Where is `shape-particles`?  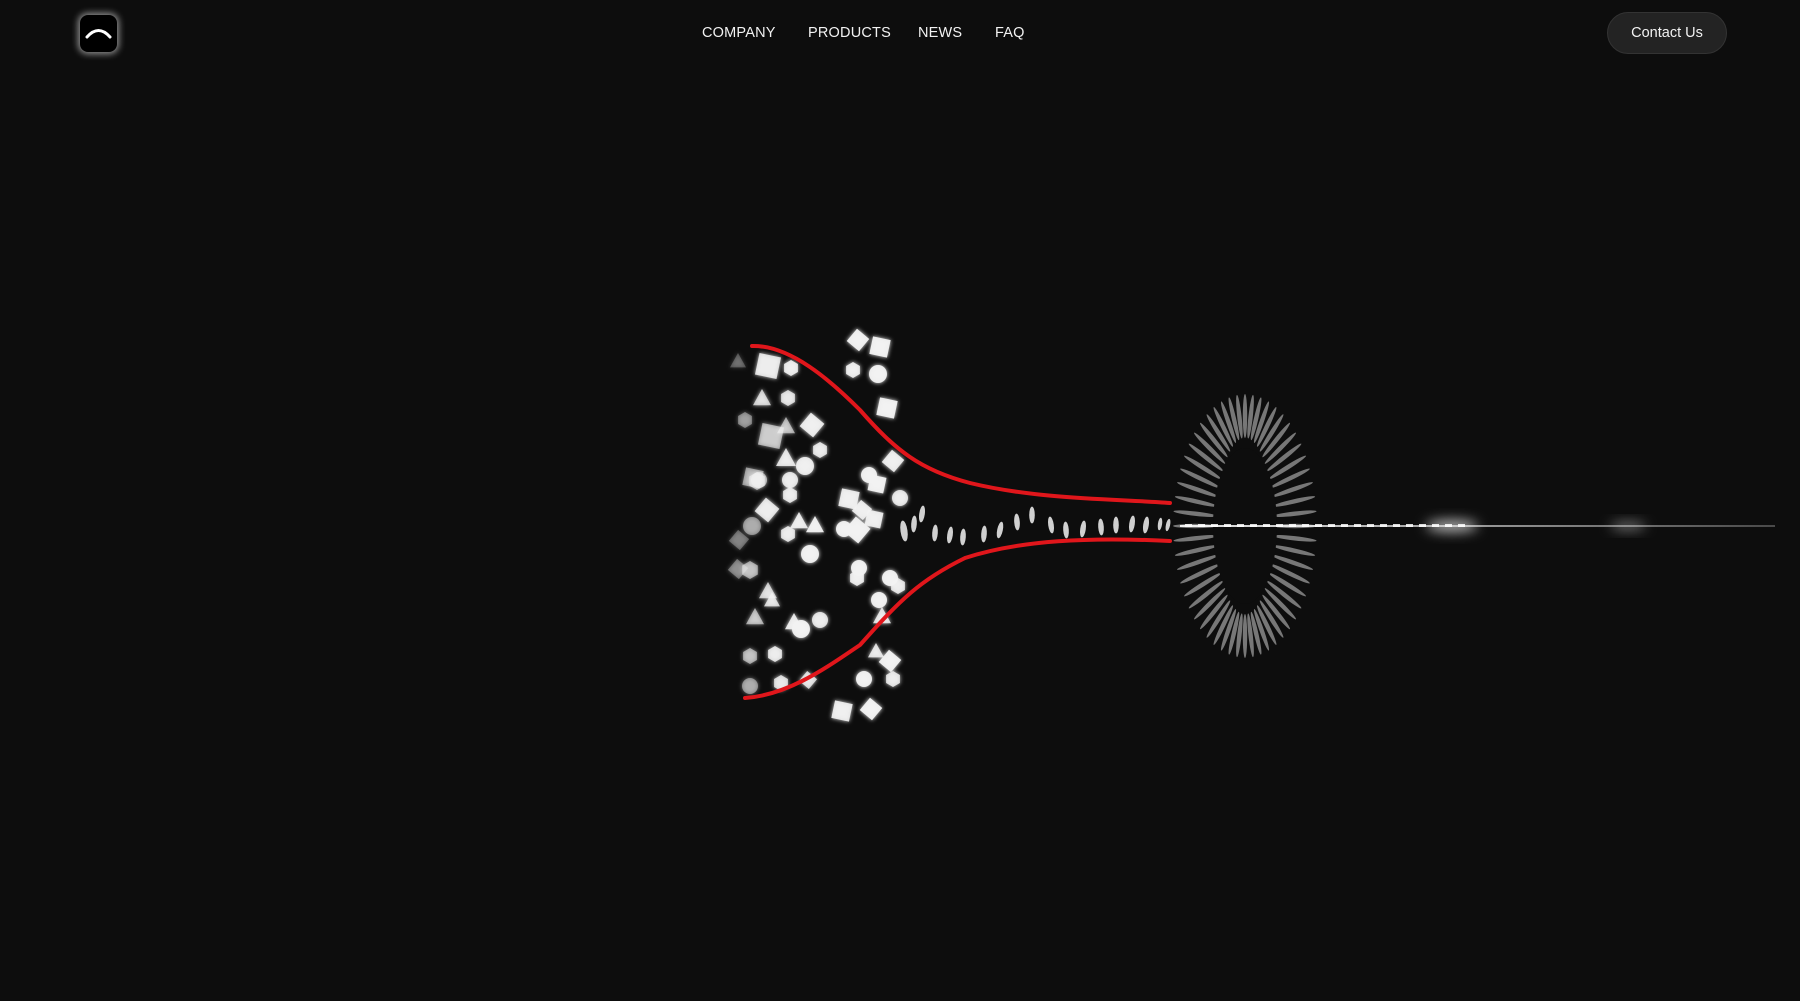
shape-particles is located at coordinates (817, 525).